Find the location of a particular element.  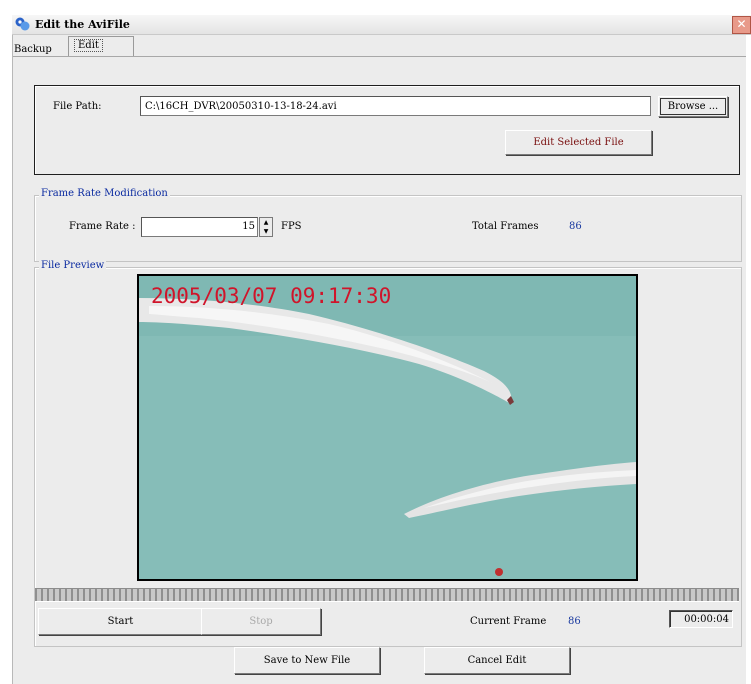

cancel-edit-button: Cancel Edit is located at coordinates (497, 660).